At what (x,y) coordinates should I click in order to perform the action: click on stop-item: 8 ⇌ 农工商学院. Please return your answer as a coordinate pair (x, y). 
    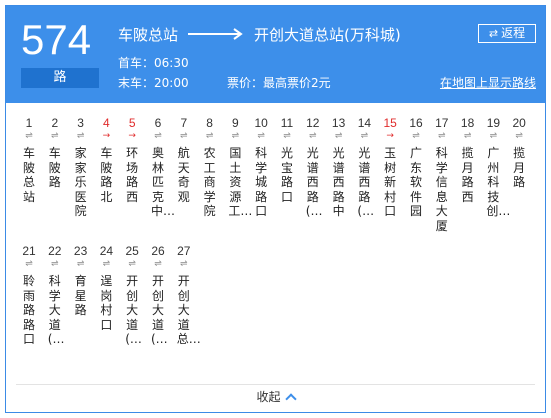
    Looking at the image, I should click on (210, 167).